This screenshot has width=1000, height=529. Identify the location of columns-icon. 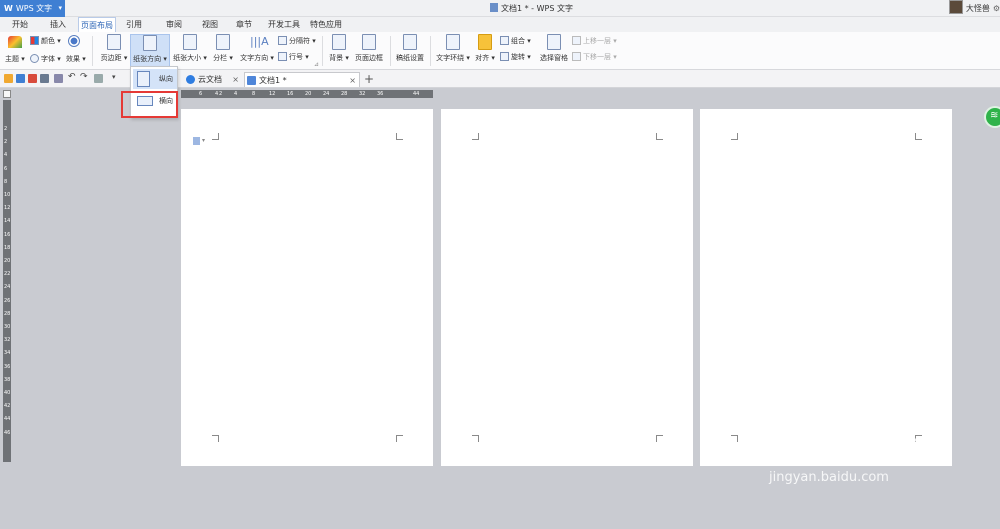
(223, 42).